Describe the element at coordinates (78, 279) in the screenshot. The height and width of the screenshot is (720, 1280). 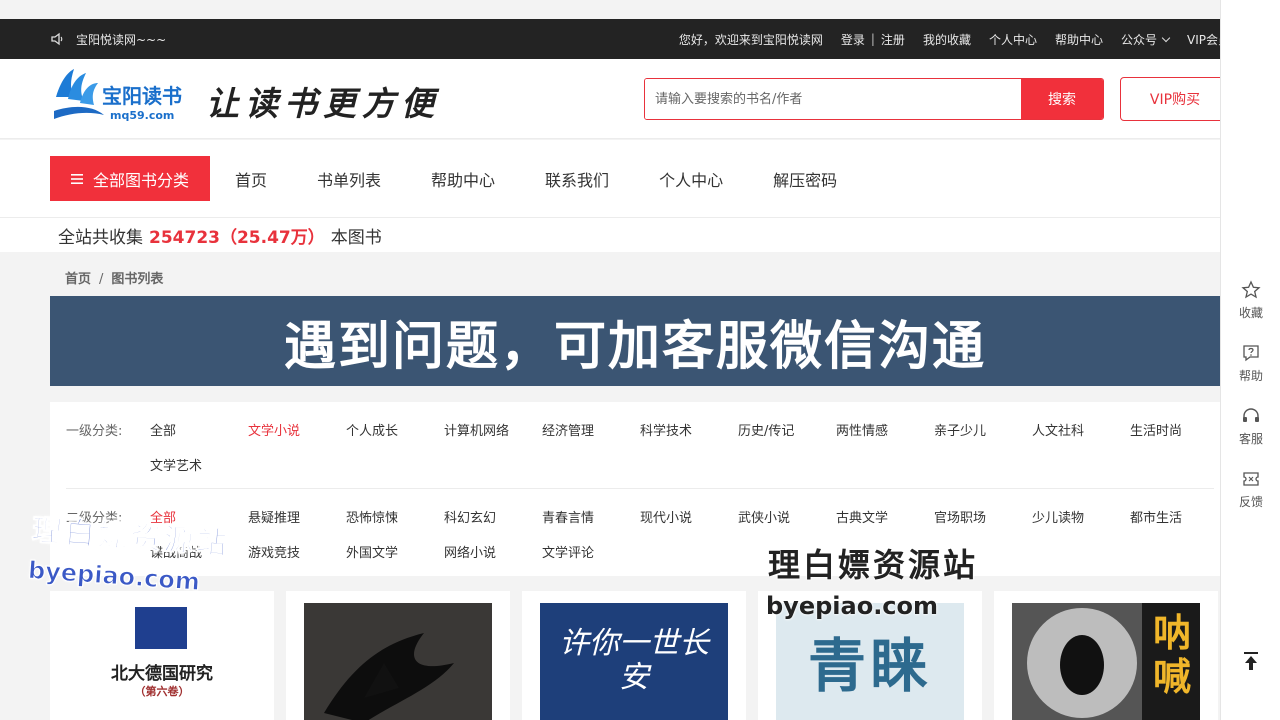
I see `breadcrumb-home: 首页` at that location.